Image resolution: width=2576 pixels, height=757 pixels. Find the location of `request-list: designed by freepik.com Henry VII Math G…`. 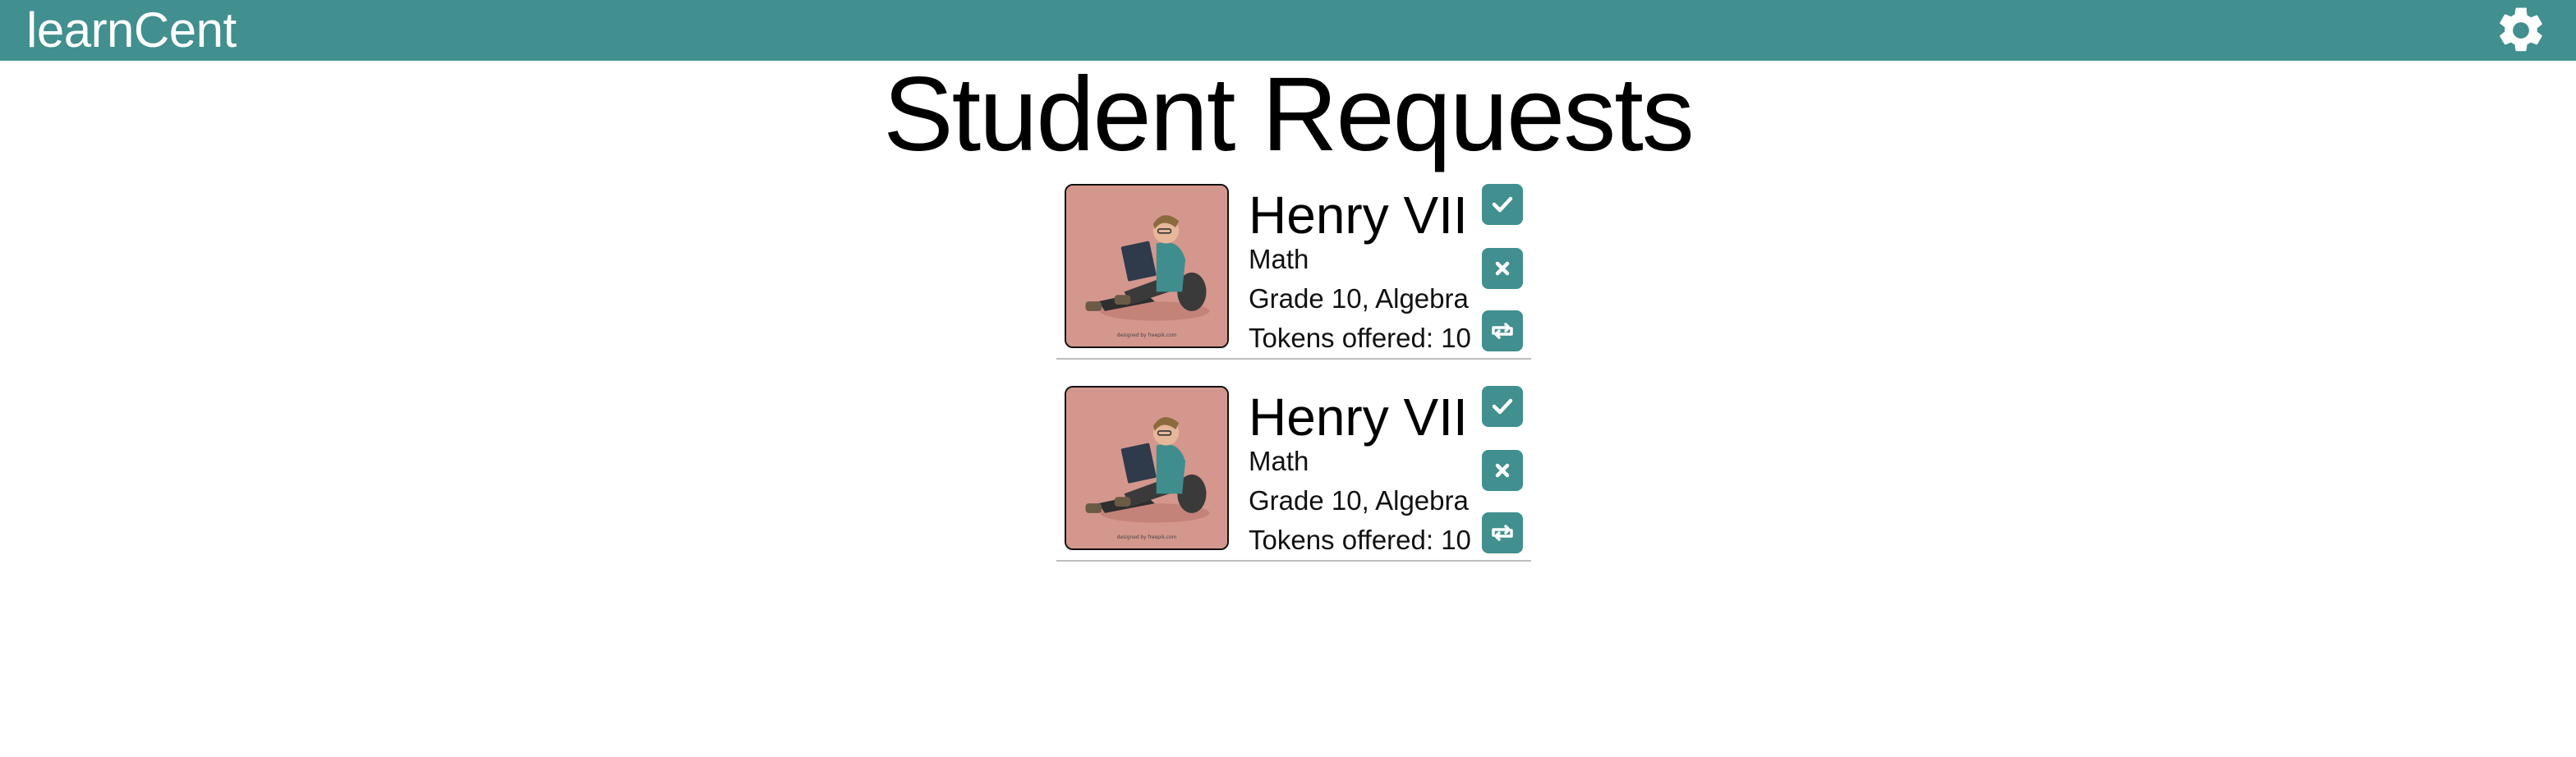

request-list: designed by freepik.com Henry VII Math G… is located at coordinates (1293, 384).